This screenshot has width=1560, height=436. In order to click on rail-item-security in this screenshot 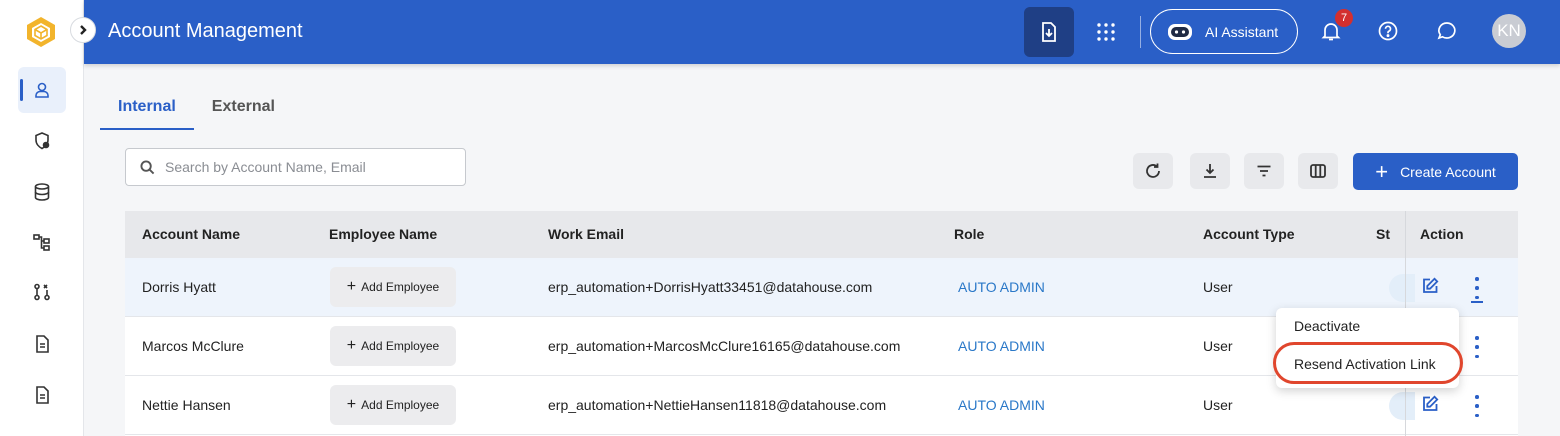, I will do `click(42, 141)`.